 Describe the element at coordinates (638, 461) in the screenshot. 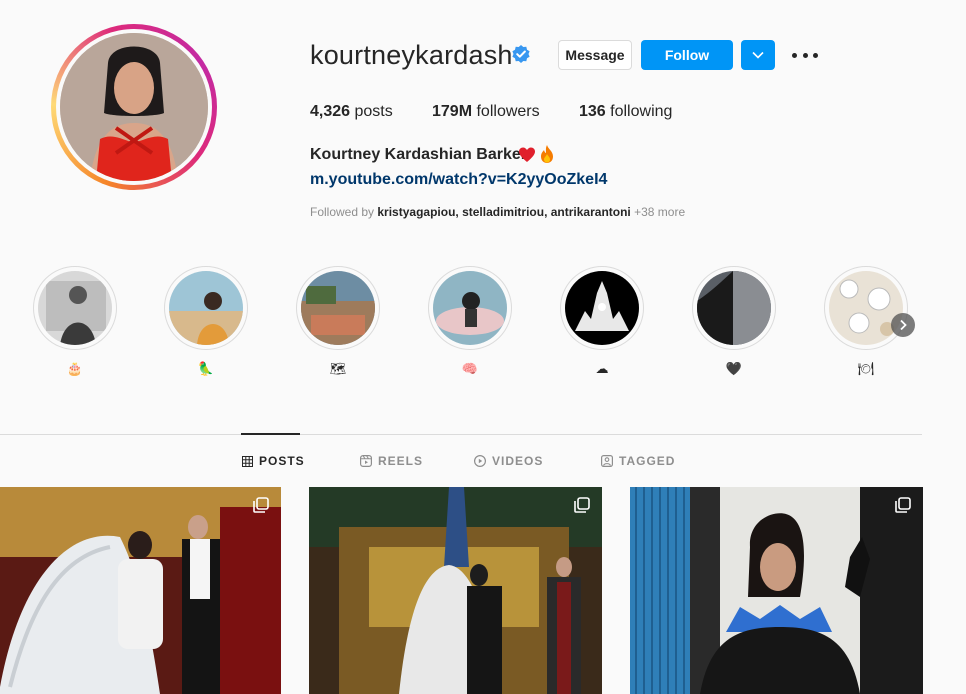

I see `tab-tagged: TAGGED` at that location.